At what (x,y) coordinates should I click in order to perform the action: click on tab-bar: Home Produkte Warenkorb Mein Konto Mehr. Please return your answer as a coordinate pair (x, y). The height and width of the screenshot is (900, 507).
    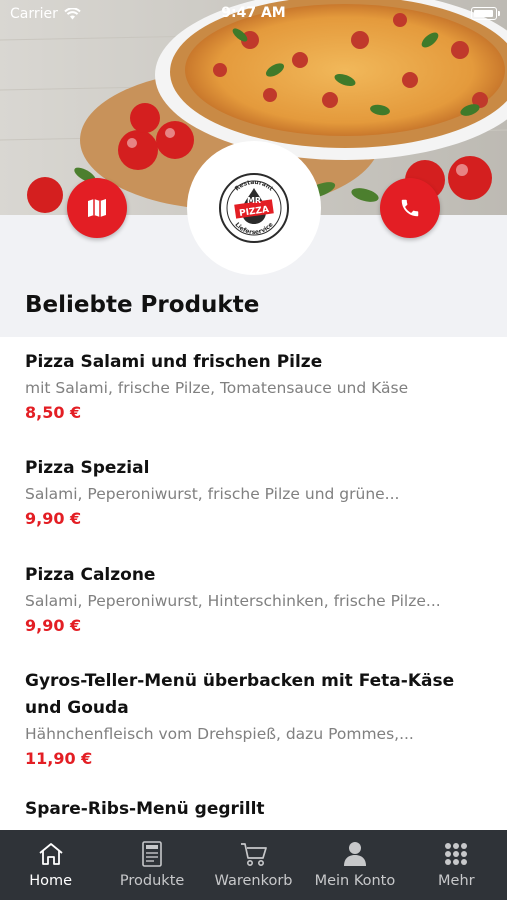
    Looking at the image, I should click on (253, 865).